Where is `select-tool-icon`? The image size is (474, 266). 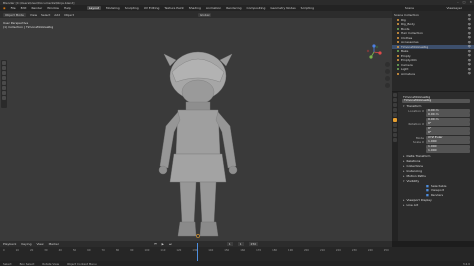 select-tool-icon is located at coordinates (4, 63).